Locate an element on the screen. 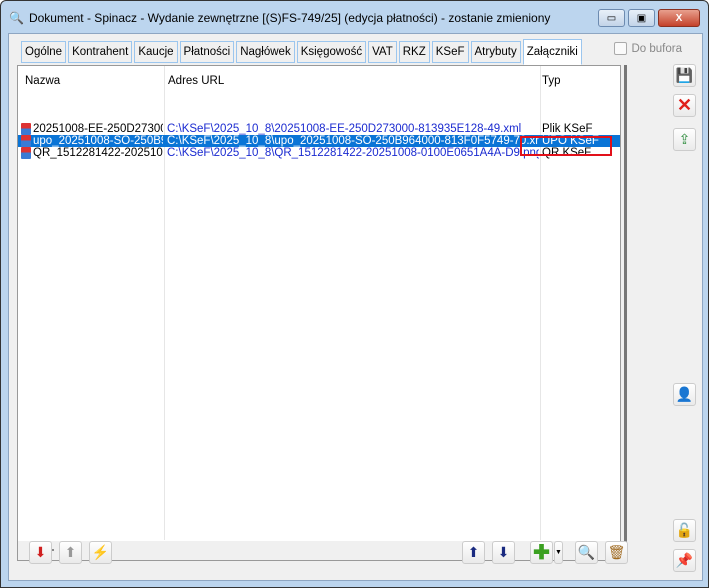 The width and height of the screenshot is (709, 588). move-down-button: ⬇ is located at coordinates (503, 552).